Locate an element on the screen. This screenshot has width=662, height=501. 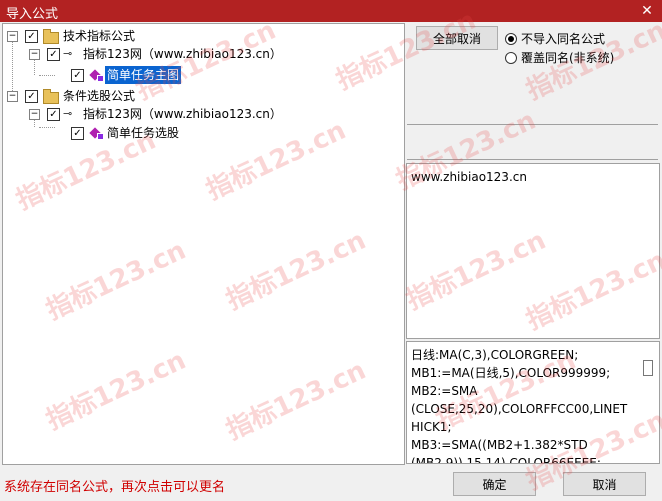
title-bar: 导入公式 ✕ is located at coordinates (331, 11).